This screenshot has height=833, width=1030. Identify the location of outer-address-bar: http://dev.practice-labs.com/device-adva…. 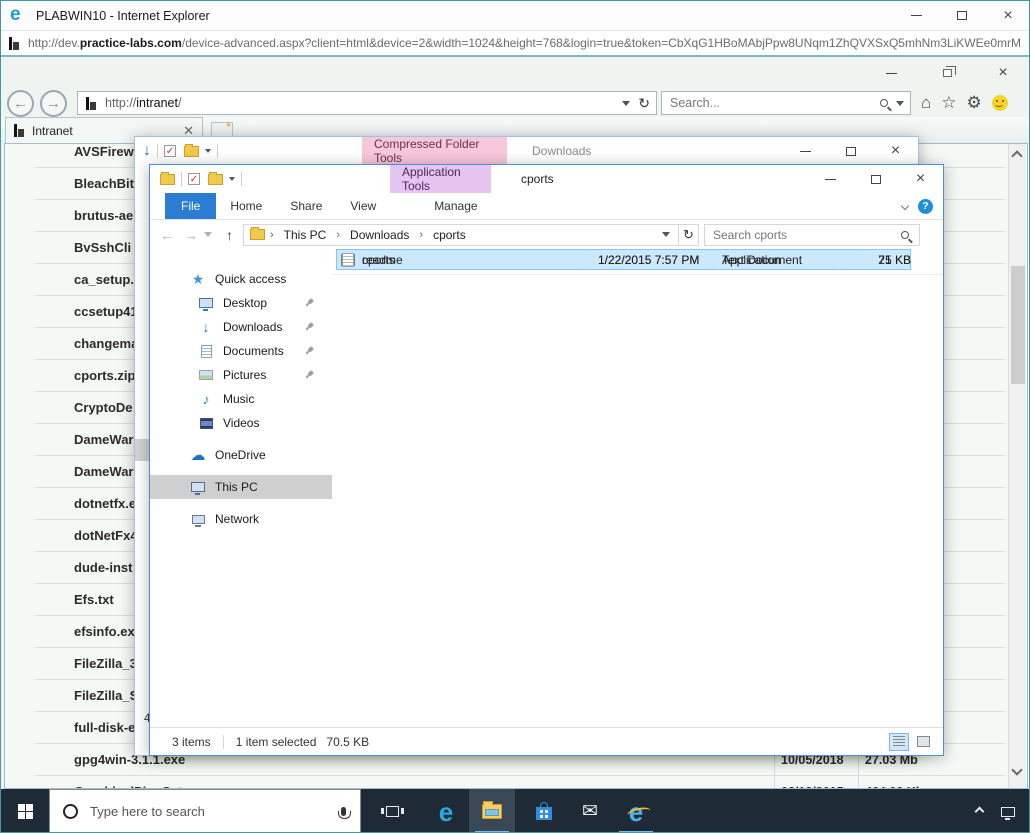
(515, 44).